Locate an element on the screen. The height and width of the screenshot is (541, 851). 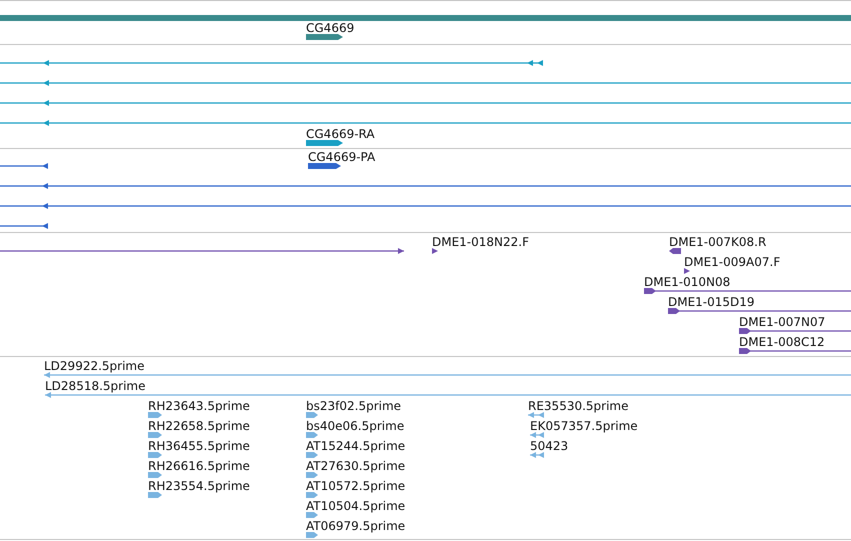
feature-label: LD28518.5prime is located at coordinates (95, 386).